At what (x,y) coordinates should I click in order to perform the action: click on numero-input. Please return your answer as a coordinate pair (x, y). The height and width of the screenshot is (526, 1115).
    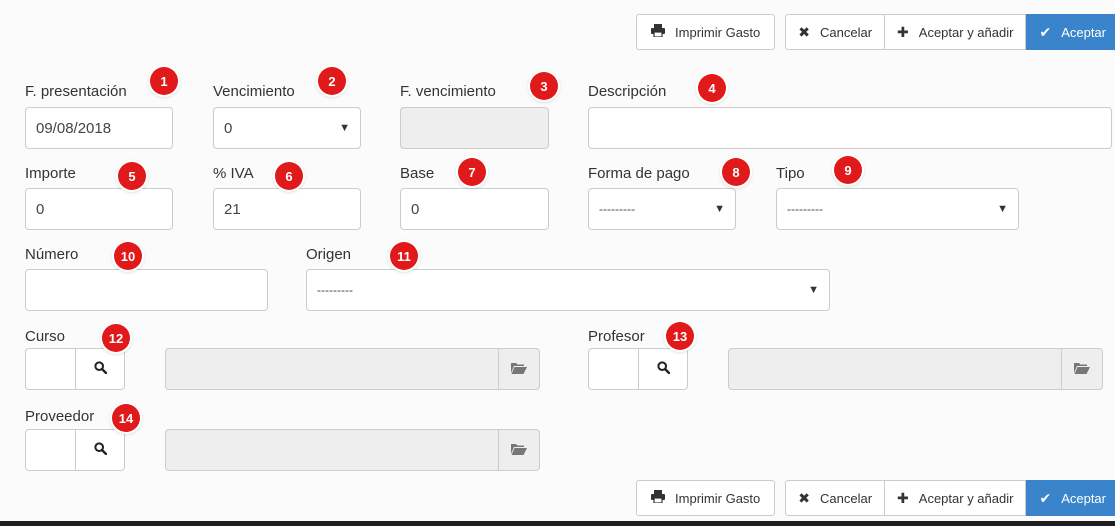
    Looking at the image, I should click on (146, 290).